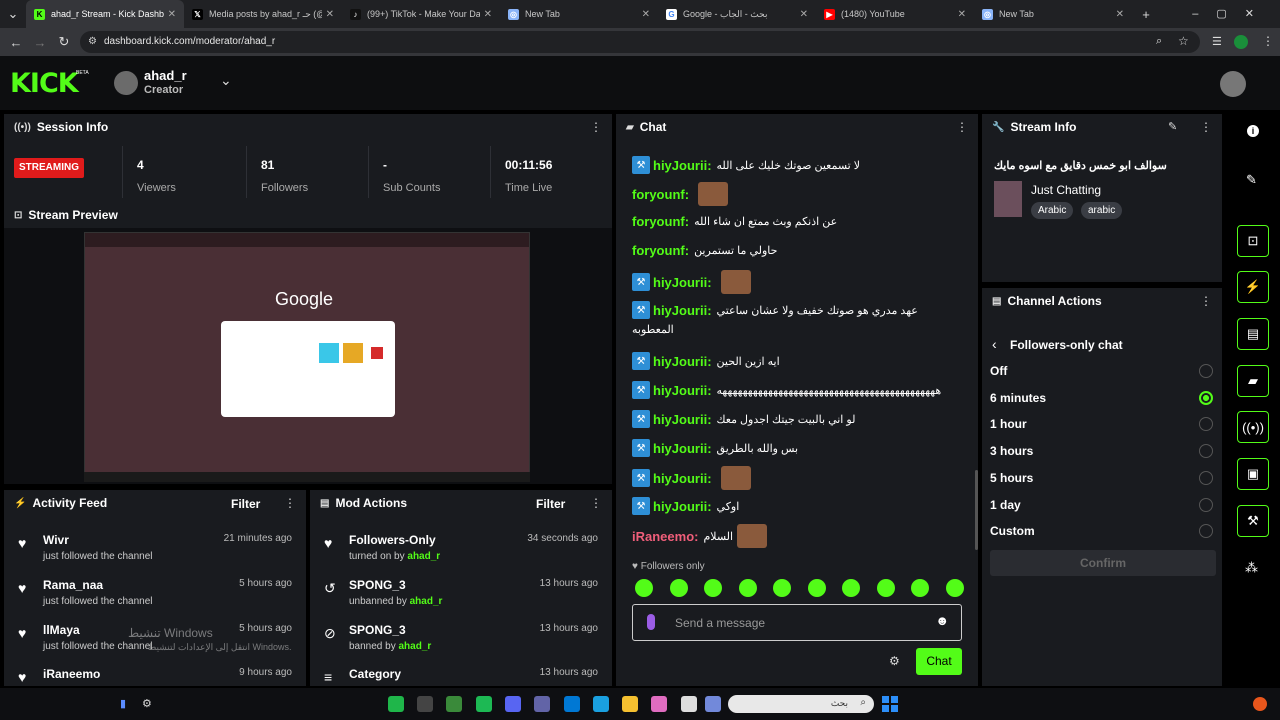 The width and height of the screenshot is (1280, 720). What do you see at coordinates (601, 704) in the screenshot?
I see `edge-icon` at bounding box center [601, 704].